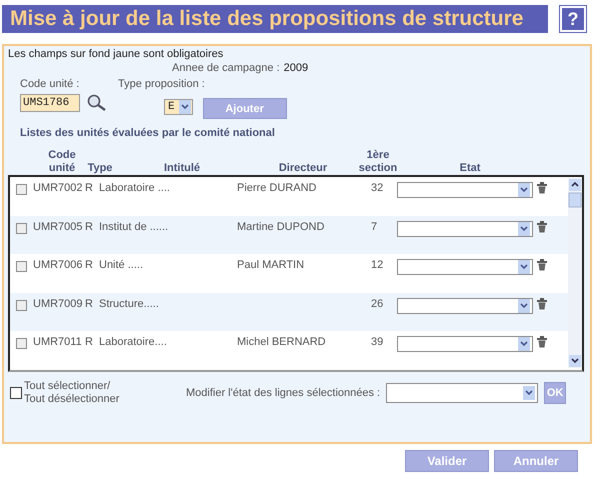  I want to click on table-cell: Michel BERNARD, so click(281, 342).